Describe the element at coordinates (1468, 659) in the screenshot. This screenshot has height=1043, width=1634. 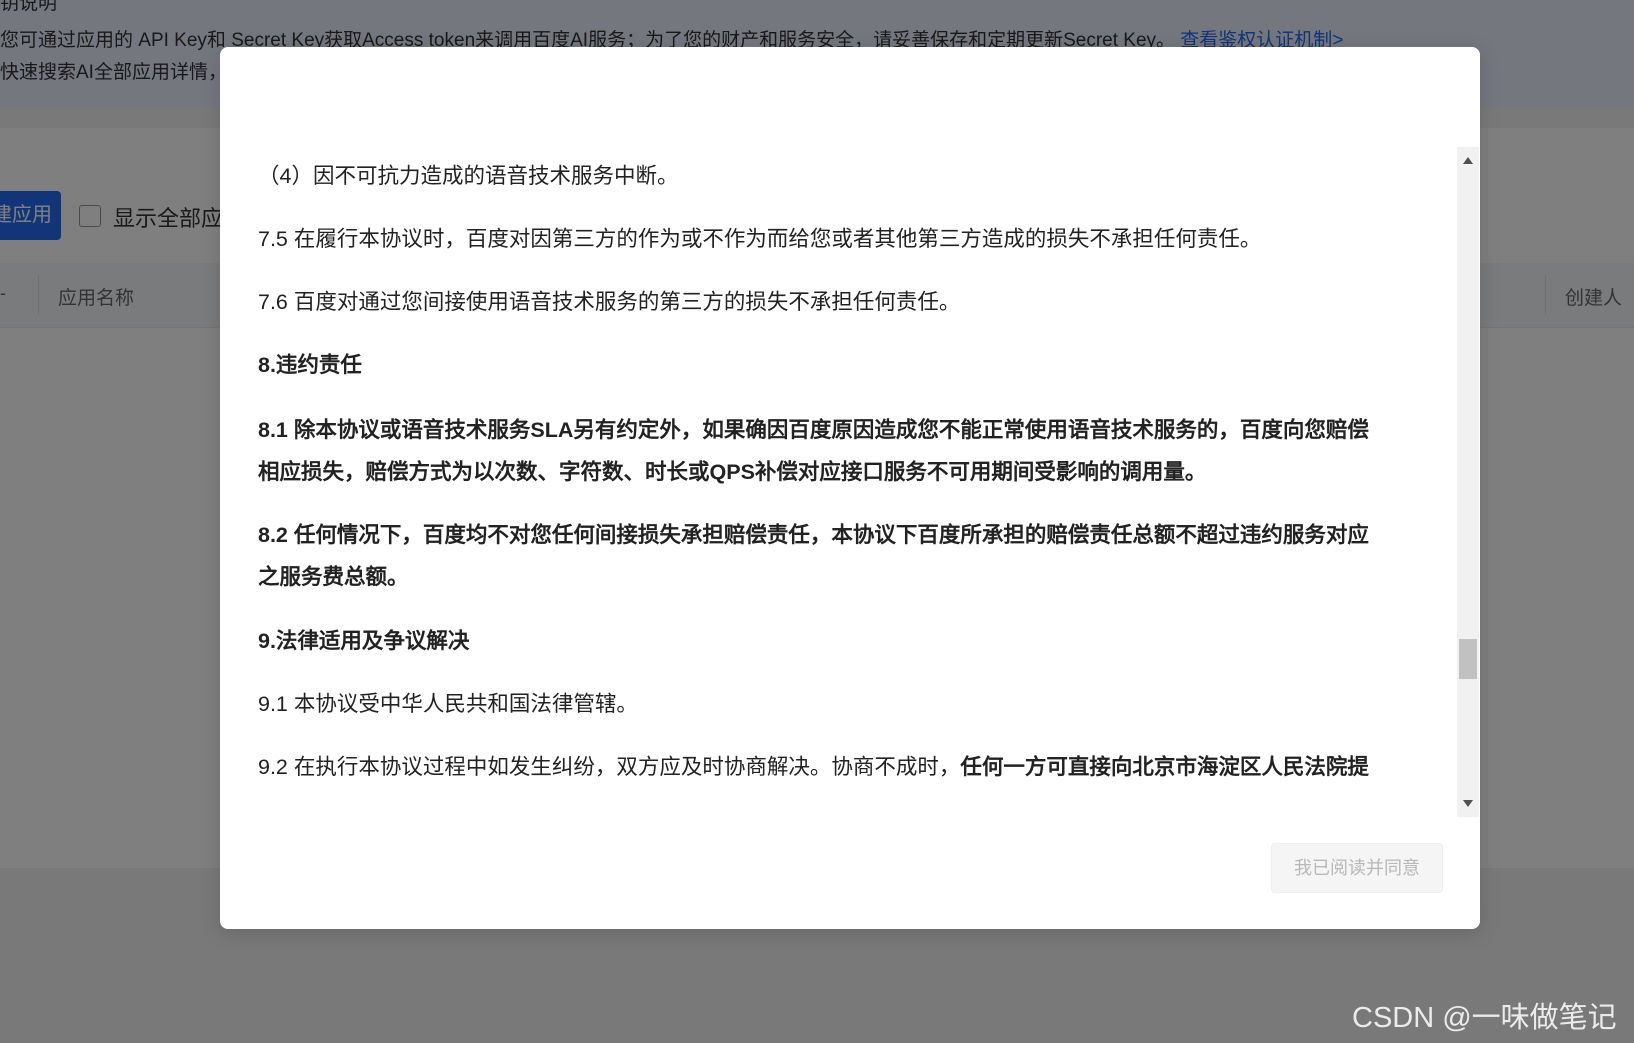
I see `scrollbar-thumb` at that location.